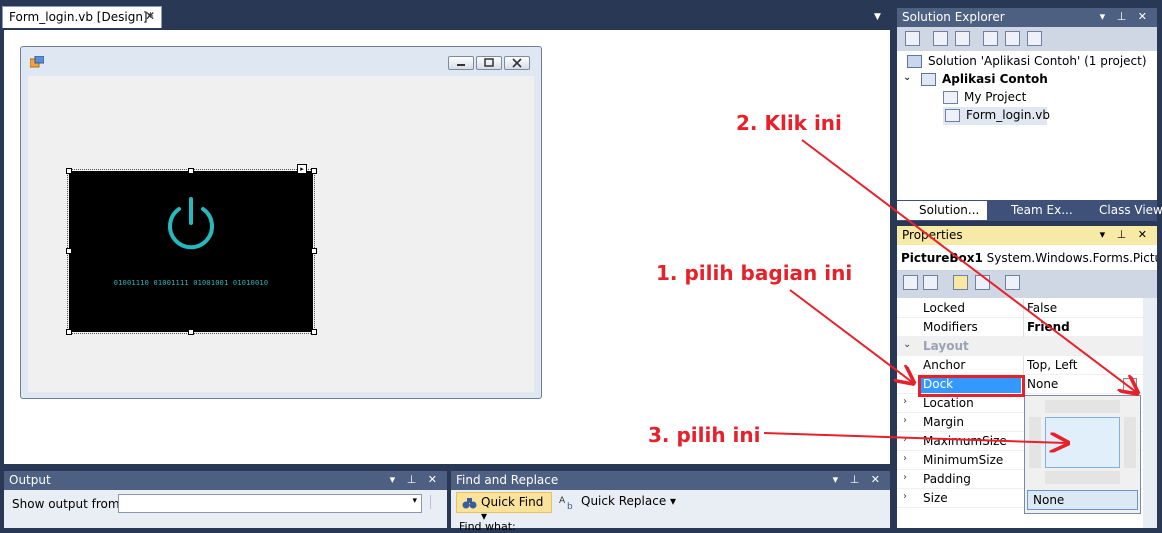 This screenshot has height=533, width=1162. What do you see at coordinates (914, 437) in the screenshot?
I see `arrow-to-dock-fill` at bounding box center [914, 437].